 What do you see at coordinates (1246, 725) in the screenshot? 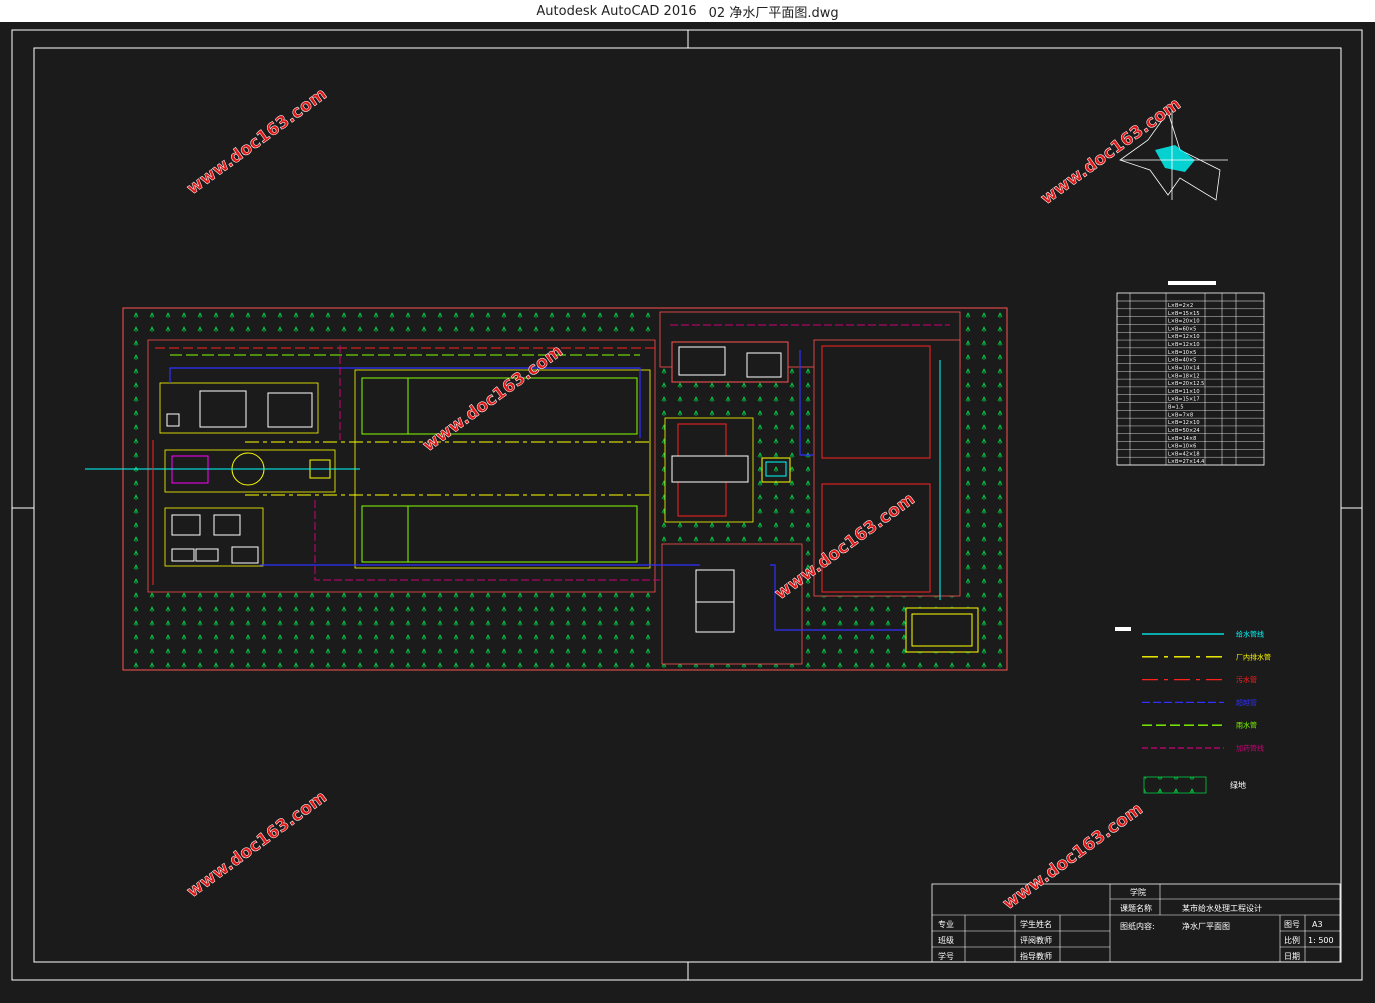
I see `legend-label: 雨水管` at bounding box center [1246, 725].